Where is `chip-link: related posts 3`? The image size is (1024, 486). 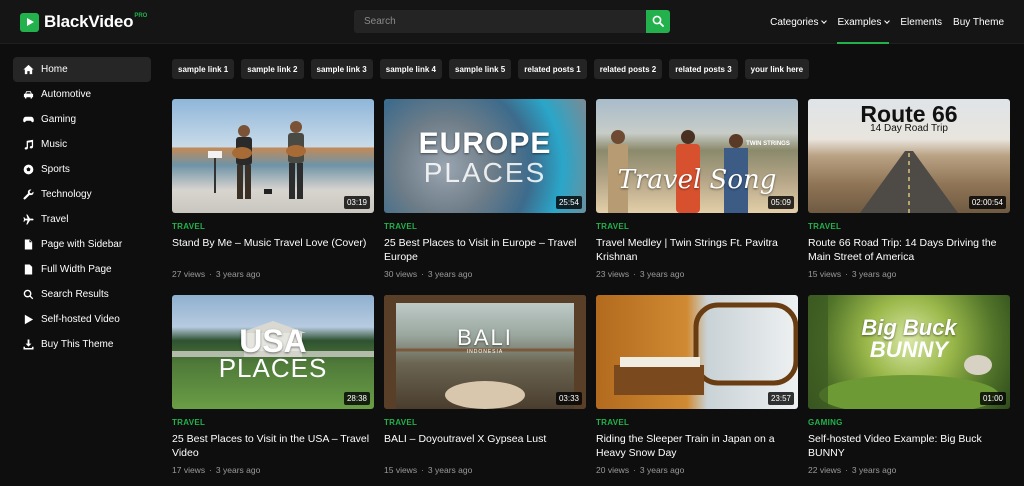 chip-link: related posts 3 is located at coordinates (703, 69).